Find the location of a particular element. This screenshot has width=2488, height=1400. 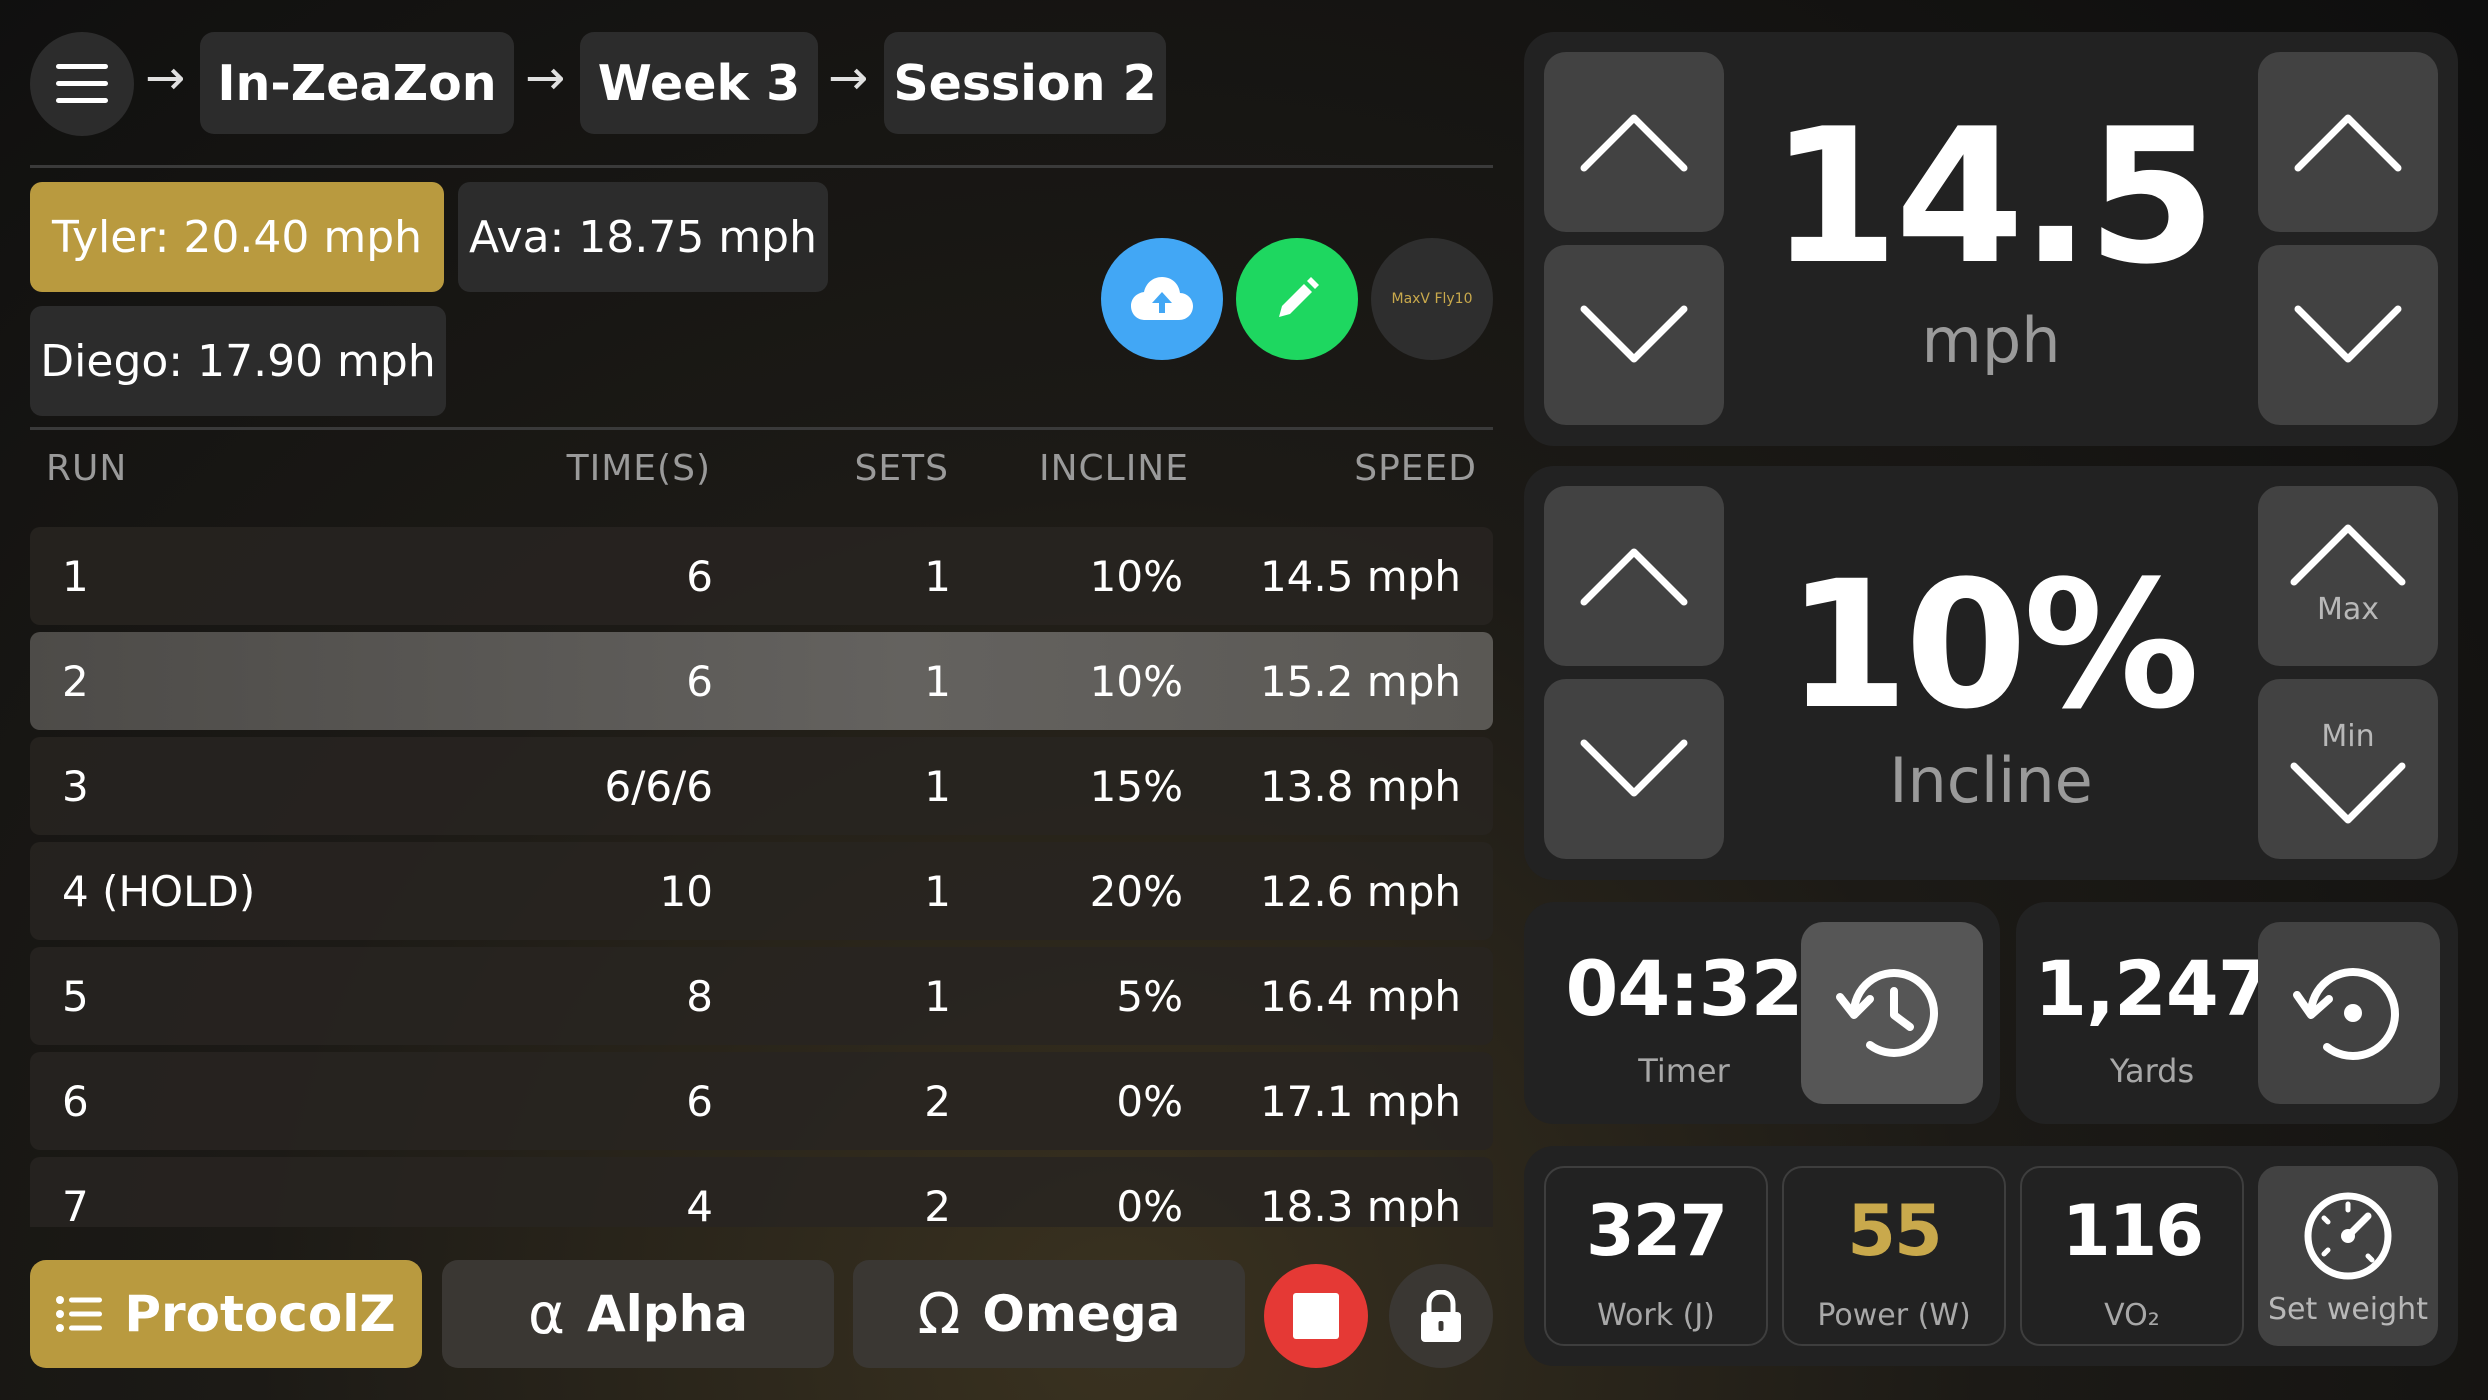

incline-min-button: Min is located at coordinates (2348, 769).